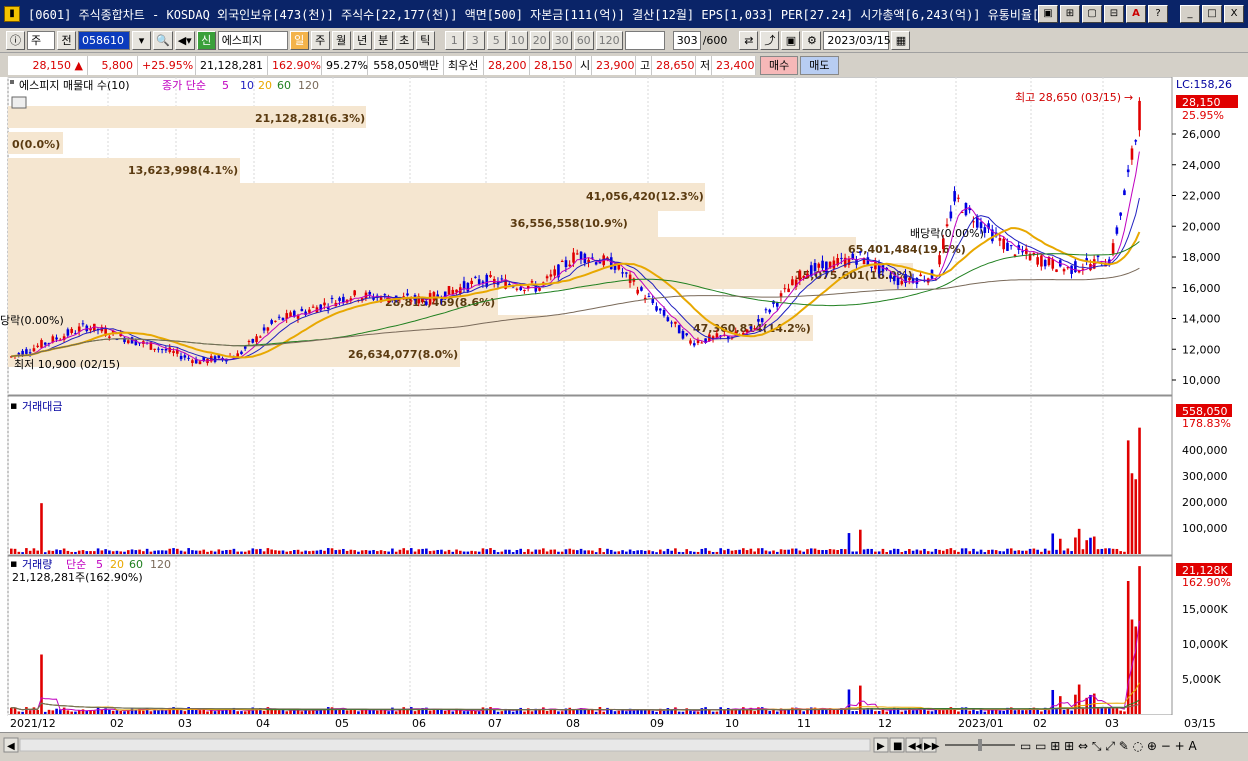 Image resolution: width=1248 pixels, height=761 pixels. What do you see at coordinates (425, 40) in the screenshot?
I see `period-tick-button: 틱` at bounding box center [425, 40].